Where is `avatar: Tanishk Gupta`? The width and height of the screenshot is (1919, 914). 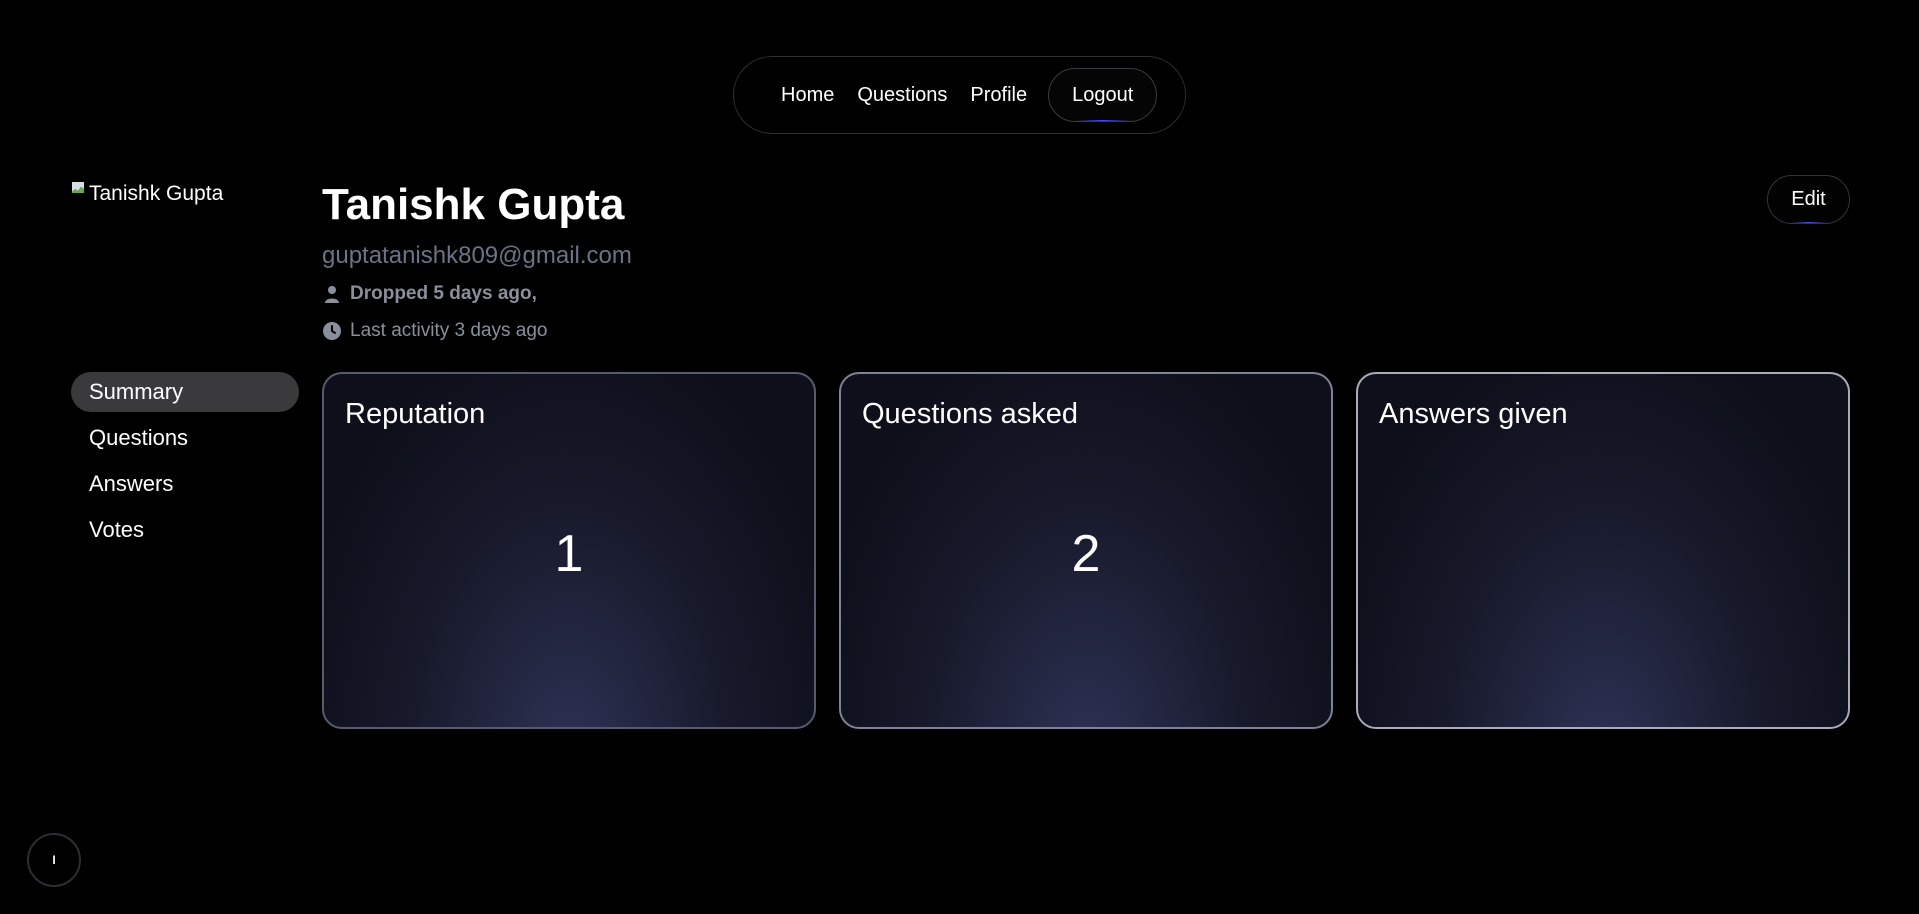
avatar: Tanishk Gupta is located at coordinates (147, 194).